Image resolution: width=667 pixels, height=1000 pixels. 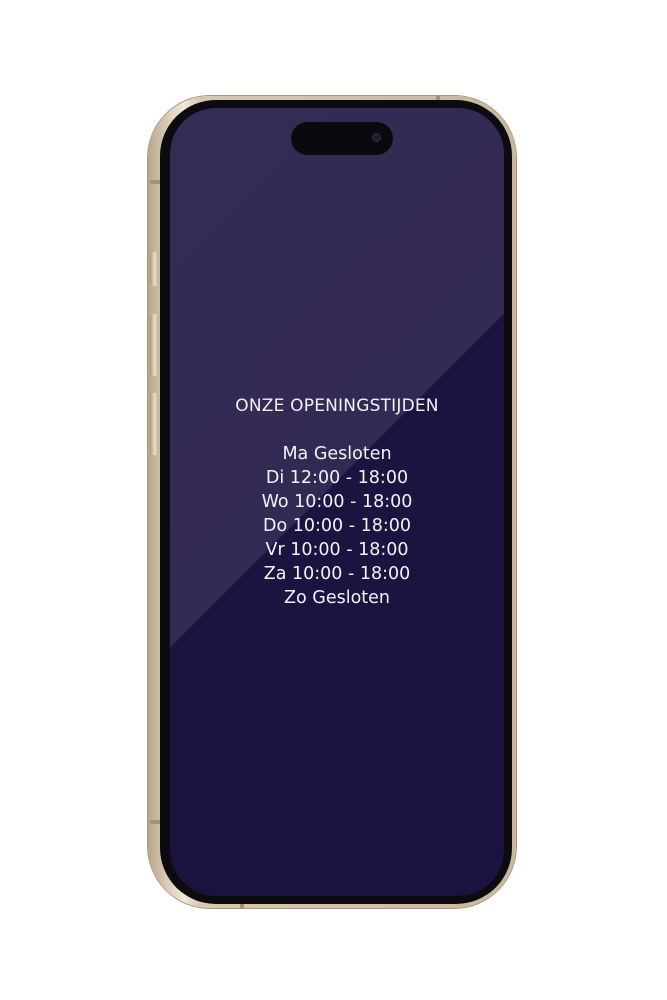 What do you see at coordinates (154, 345) in the screenshot?
I see `volume-up-button` at bounding box center [154, 345].